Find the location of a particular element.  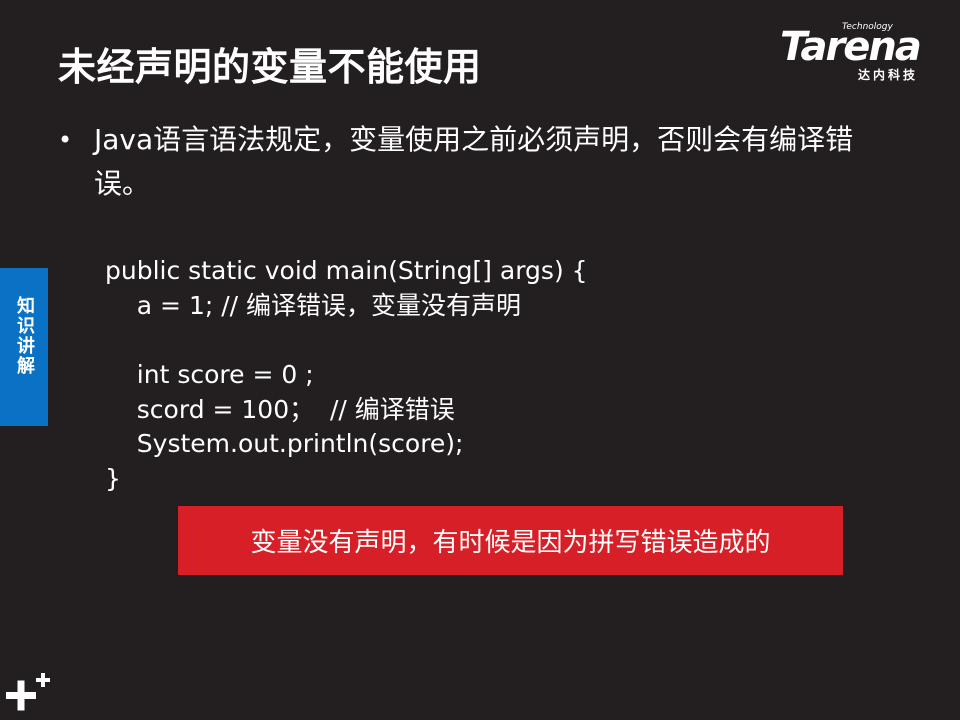

callout-box: 变量没有声明，有时候是因为拼写错误造成的 is located at coordinates (510, 540).